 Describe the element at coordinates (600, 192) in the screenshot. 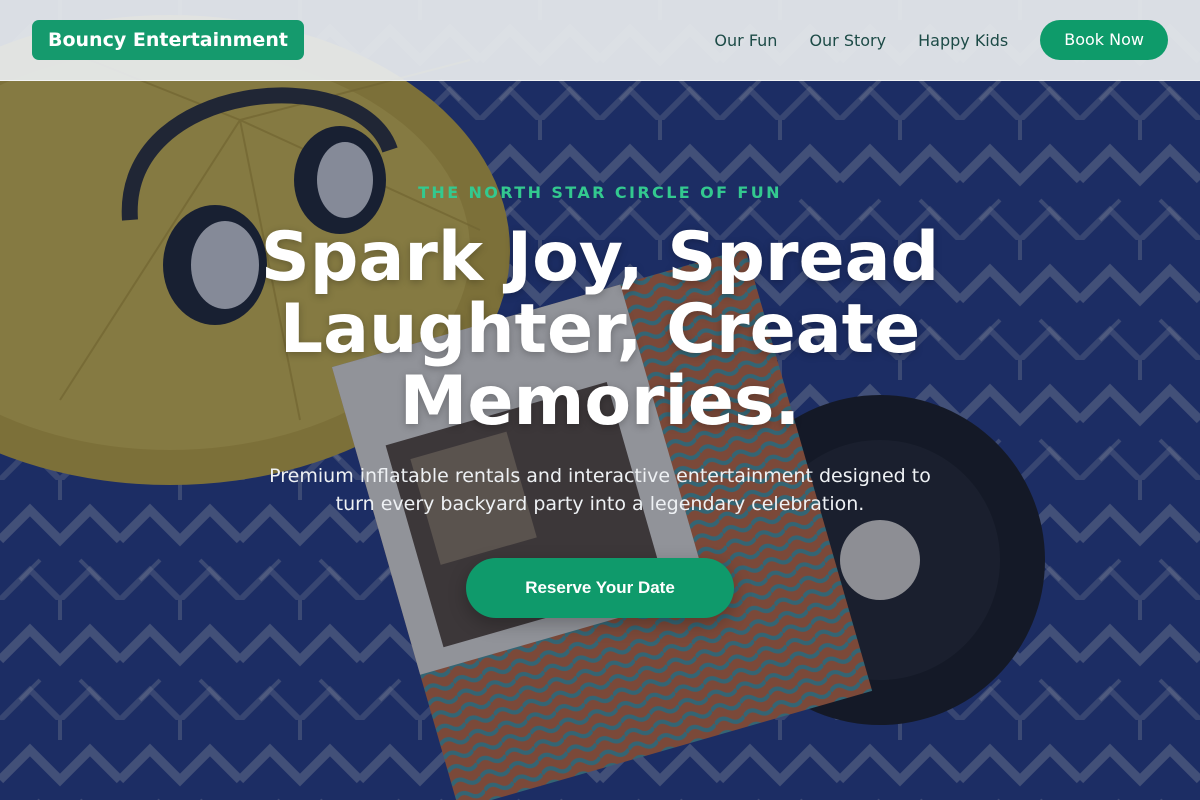

I see `hero-eyebrow: THE NORTH STAR CIRCLE OF FUN` at that location.